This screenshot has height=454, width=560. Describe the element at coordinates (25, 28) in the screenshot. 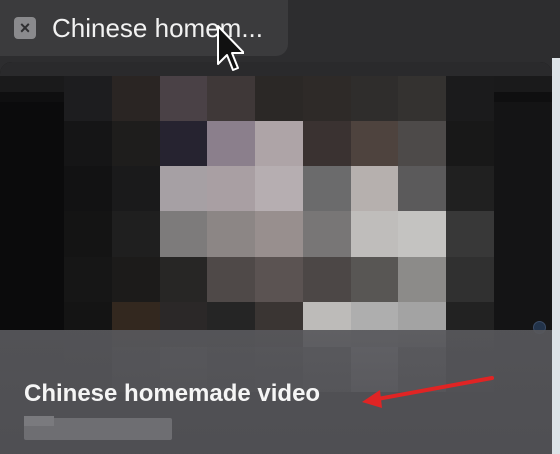

I see `close-icon: ×` at that location.